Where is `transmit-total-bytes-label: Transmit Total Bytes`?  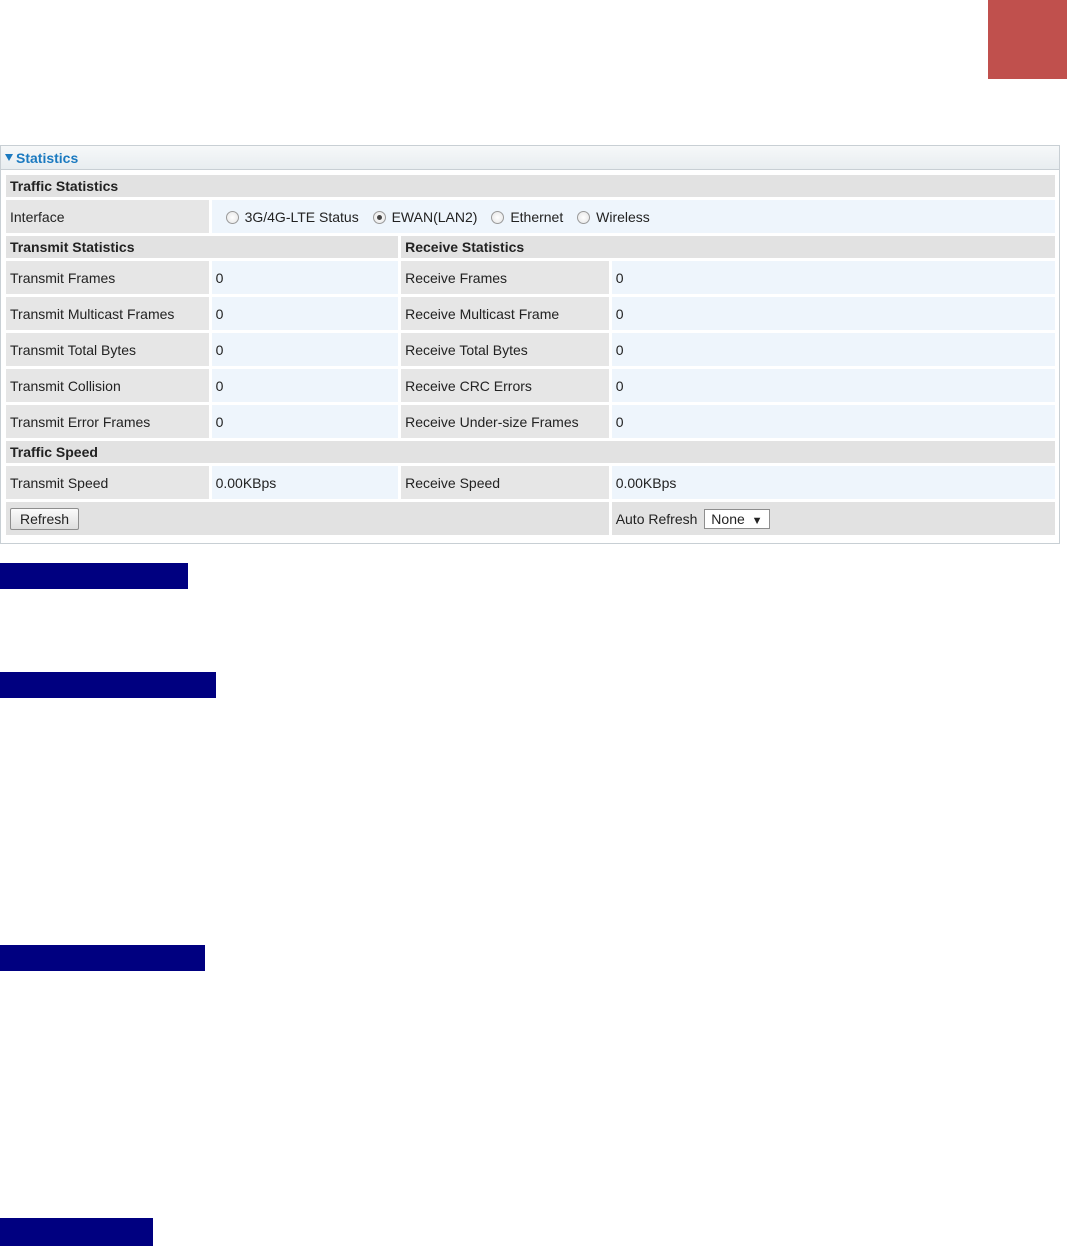 transmit-total-bytes-label: Transmit Total Bytes is located at coordinates (107, 349).